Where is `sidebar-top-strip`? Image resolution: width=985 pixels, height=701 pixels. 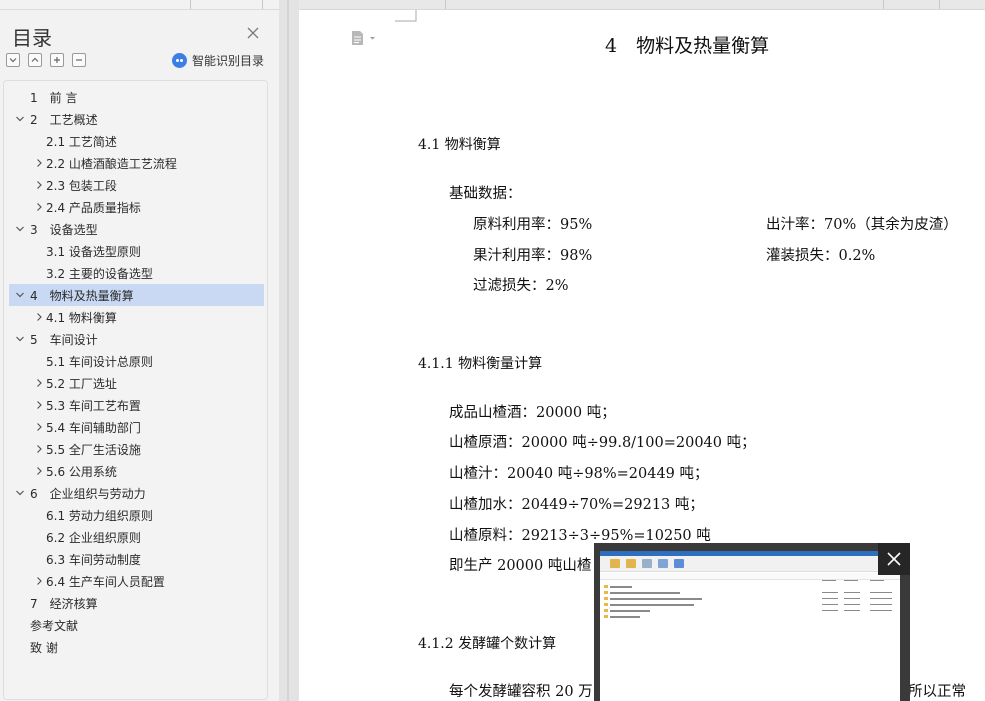 sidebar-top-strip is located at coordinates (139, 5).